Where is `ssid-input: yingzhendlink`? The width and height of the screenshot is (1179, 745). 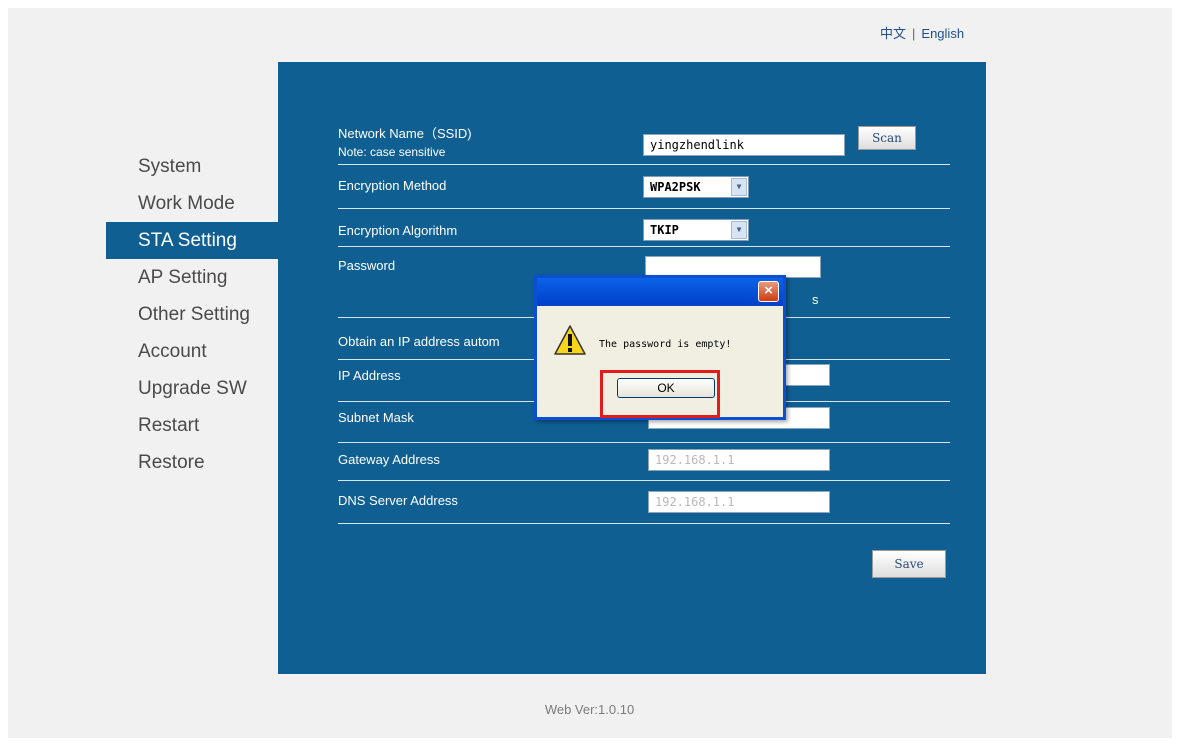 ssid-input: yingzhendlink is located at coordinates (744, 145).